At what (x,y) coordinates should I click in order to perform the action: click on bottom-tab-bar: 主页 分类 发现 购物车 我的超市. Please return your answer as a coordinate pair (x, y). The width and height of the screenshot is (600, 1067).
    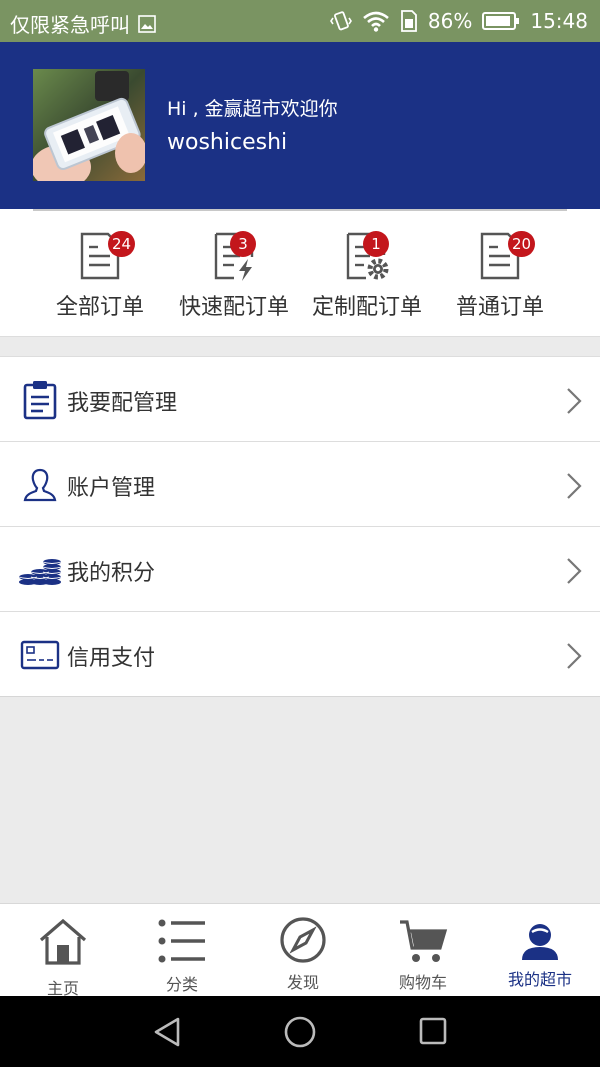
    Looking at the image, I should click on (300, 950).